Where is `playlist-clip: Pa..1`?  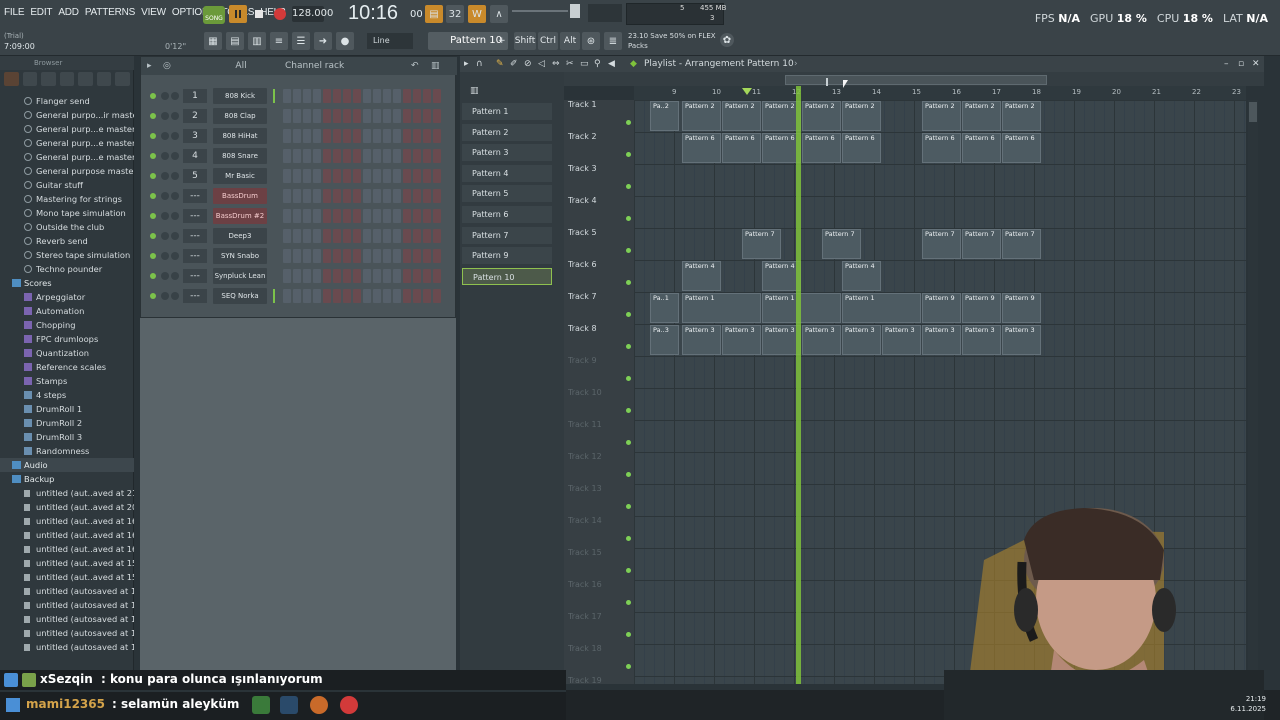
playlist-clip: Pa..1 is located at coordinates (664, 308).